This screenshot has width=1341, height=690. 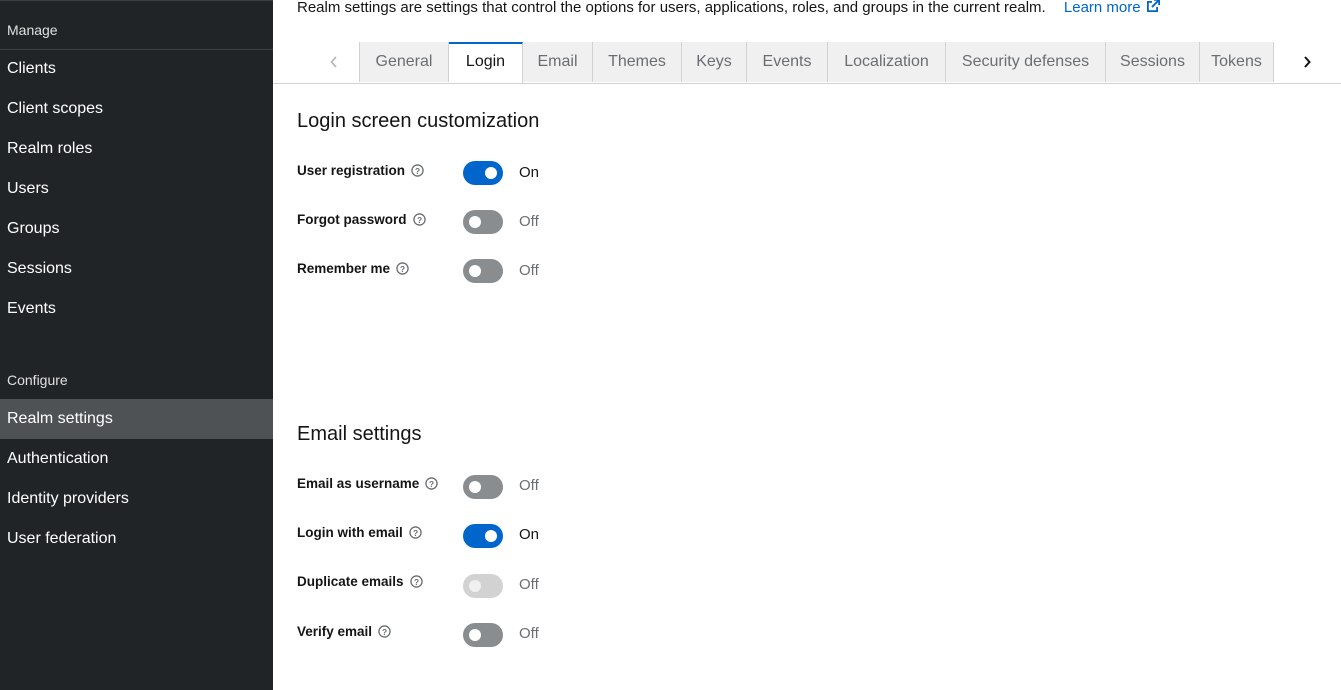 I want to click on login-with-email-state: On, so click(x=529, y=534).